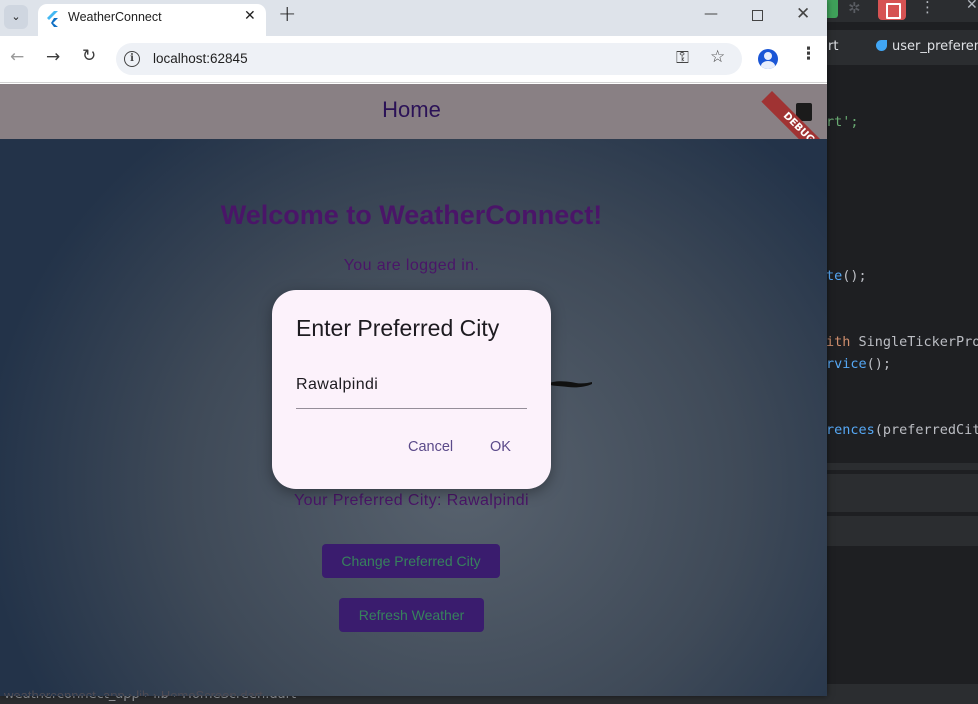  Describe the element at coordinates (16, 17) in the screenshot. I see `tab-search-icon: ⌄` at that location.